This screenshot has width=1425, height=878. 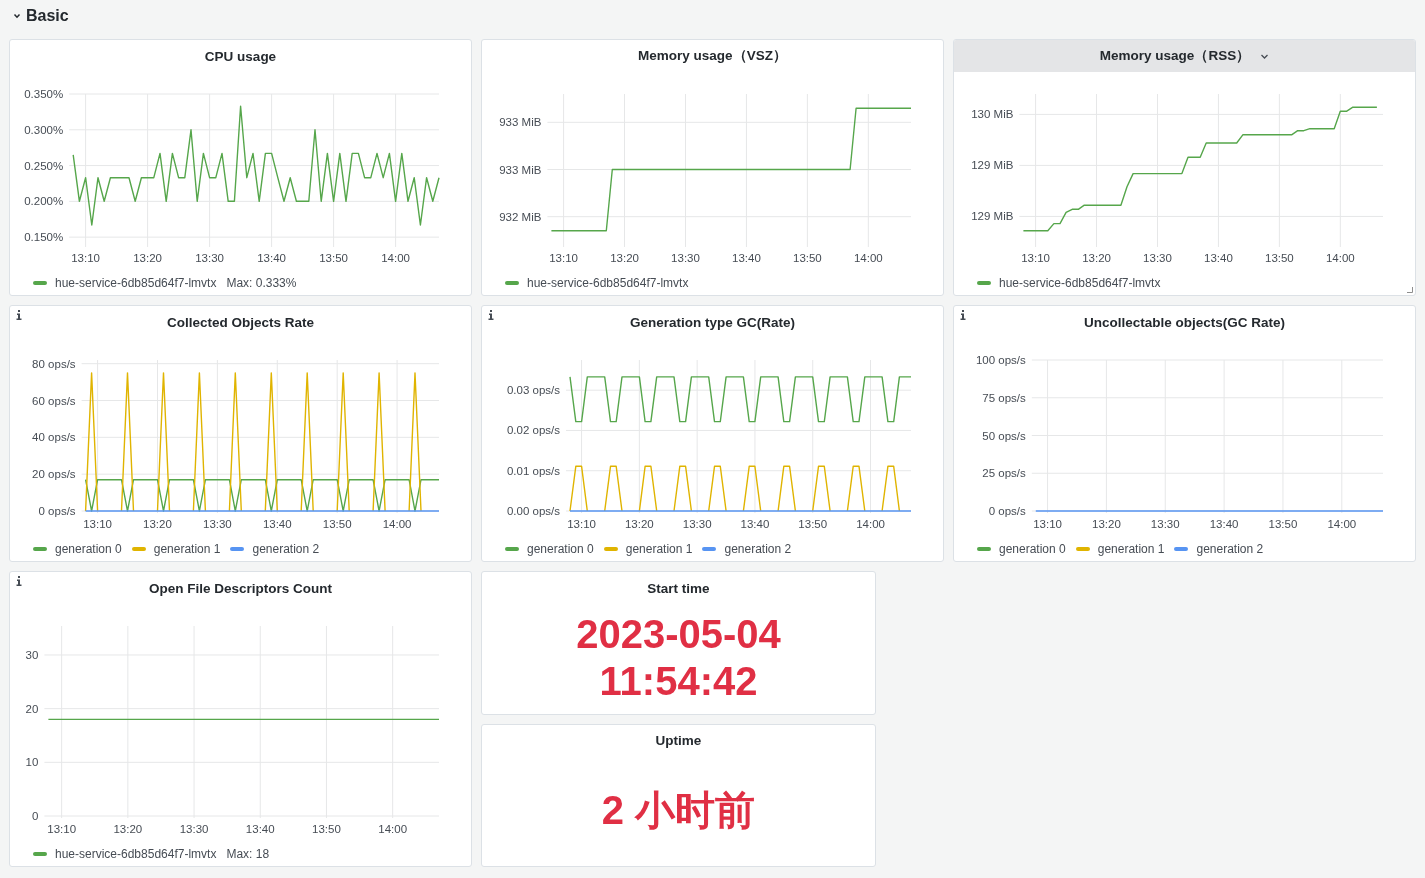 What do you see at coordinates (533, 390) in the screenshot?
I see `axis-label: 0.03 ops/s` at bounding box center [533, 390].